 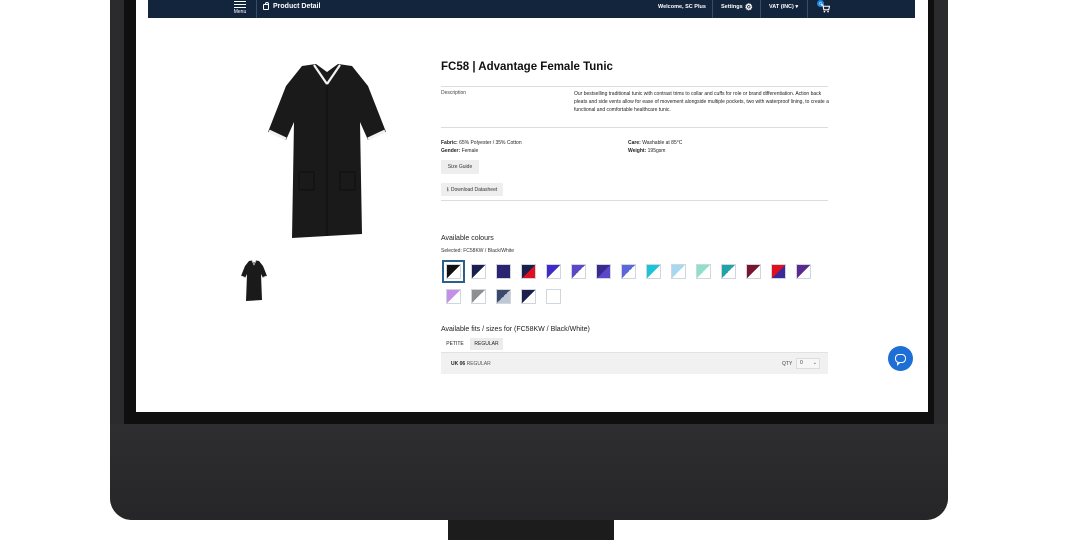 What do you see at coordinates (732, 7) in the screenshot?
I see `settings-label: Settings` at bounding box center [732, 7].